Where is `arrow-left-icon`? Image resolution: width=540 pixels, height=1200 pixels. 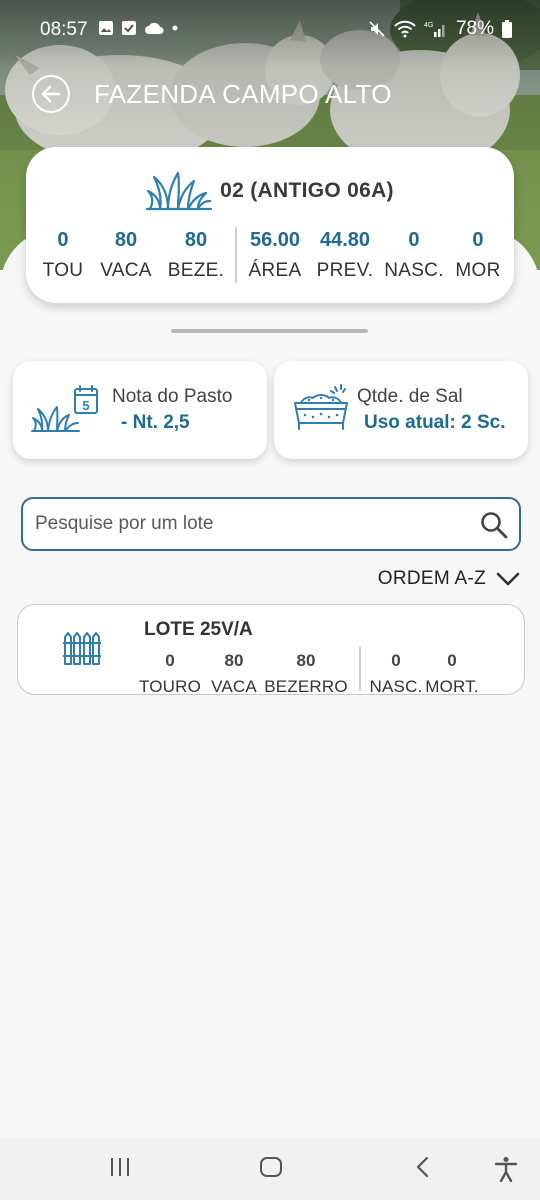 arrow-left-icon is located at coordinates (51, 94).